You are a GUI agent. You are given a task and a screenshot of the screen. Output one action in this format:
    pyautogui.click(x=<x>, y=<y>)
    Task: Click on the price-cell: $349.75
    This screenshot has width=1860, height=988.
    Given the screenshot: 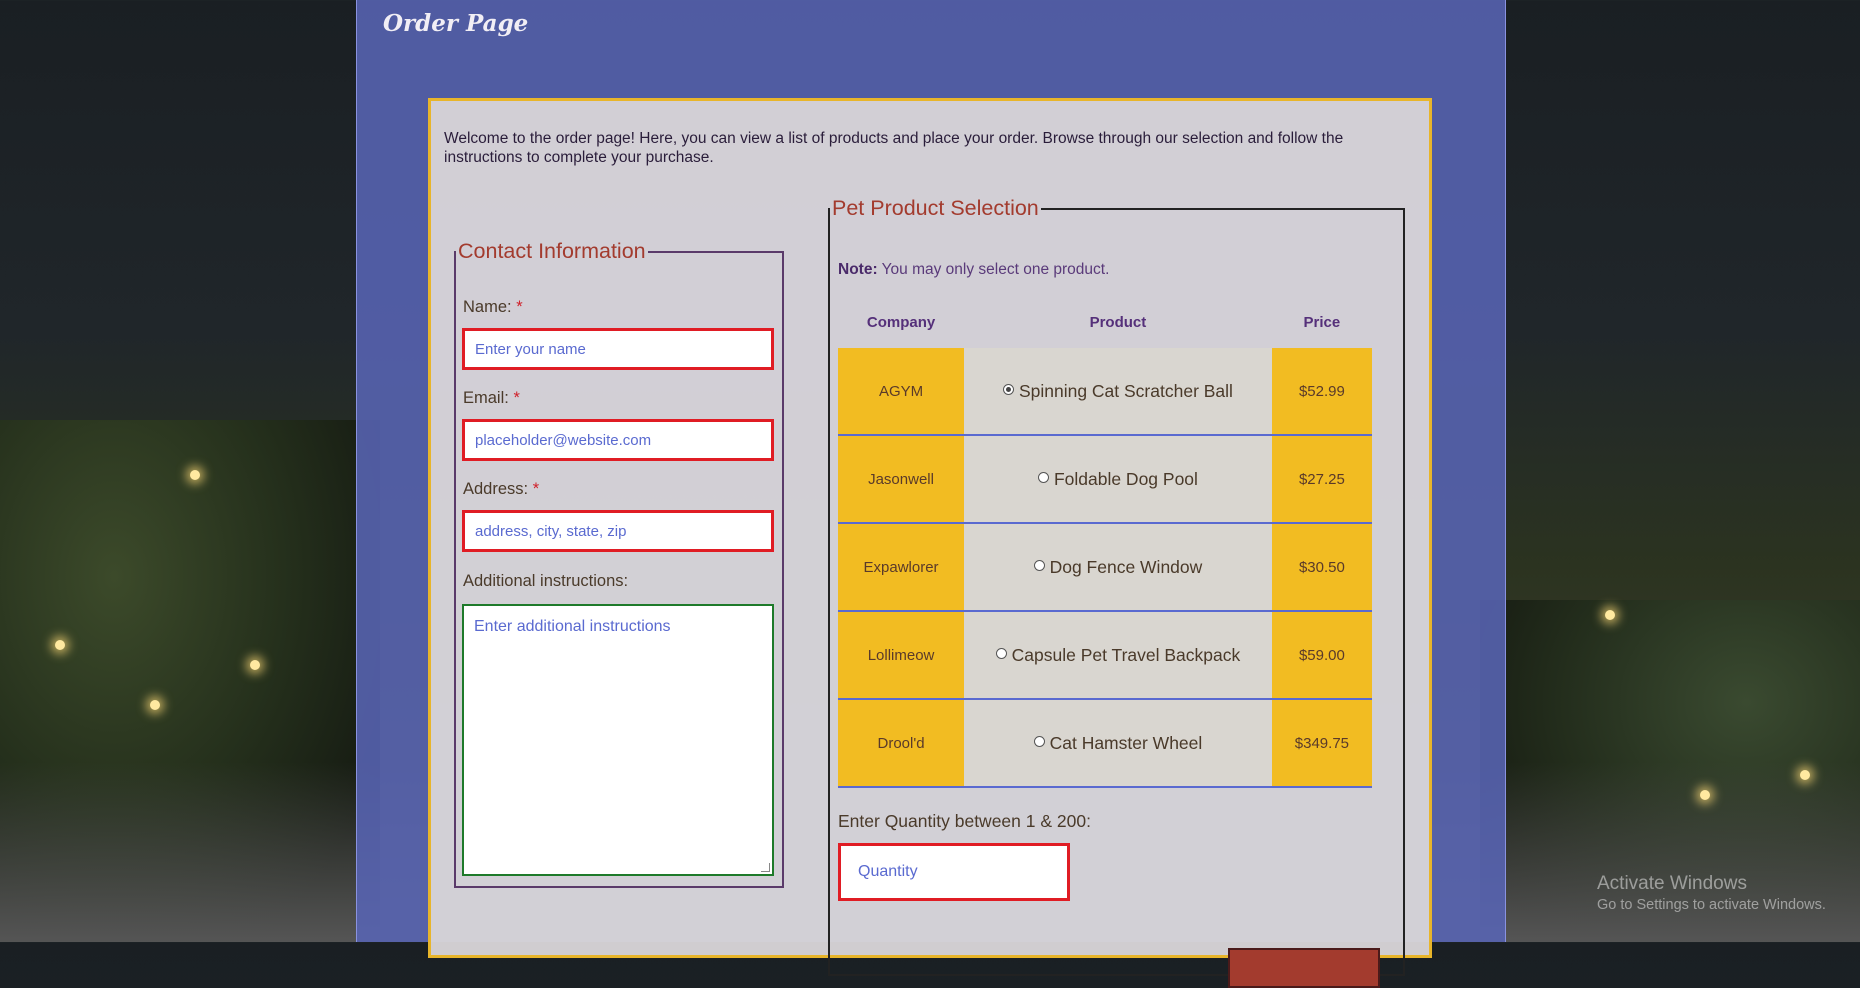 What is the action you would take?
    pyautogui.click(x=1321, y=743)
    